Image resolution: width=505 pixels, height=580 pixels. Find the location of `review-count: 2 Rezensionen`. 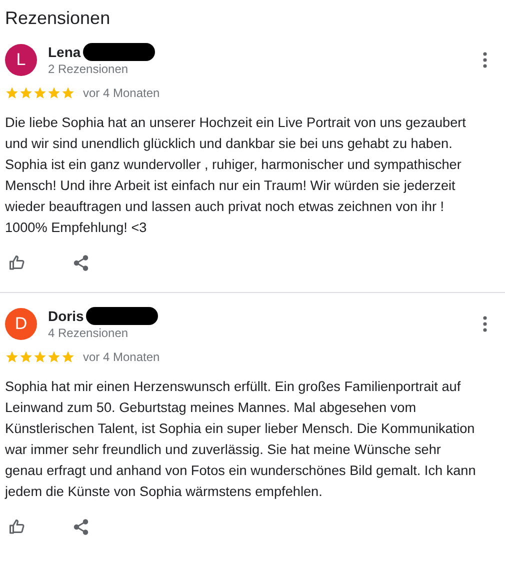

review-count: 2 Rezensionen is located at coordinates (89, 69).